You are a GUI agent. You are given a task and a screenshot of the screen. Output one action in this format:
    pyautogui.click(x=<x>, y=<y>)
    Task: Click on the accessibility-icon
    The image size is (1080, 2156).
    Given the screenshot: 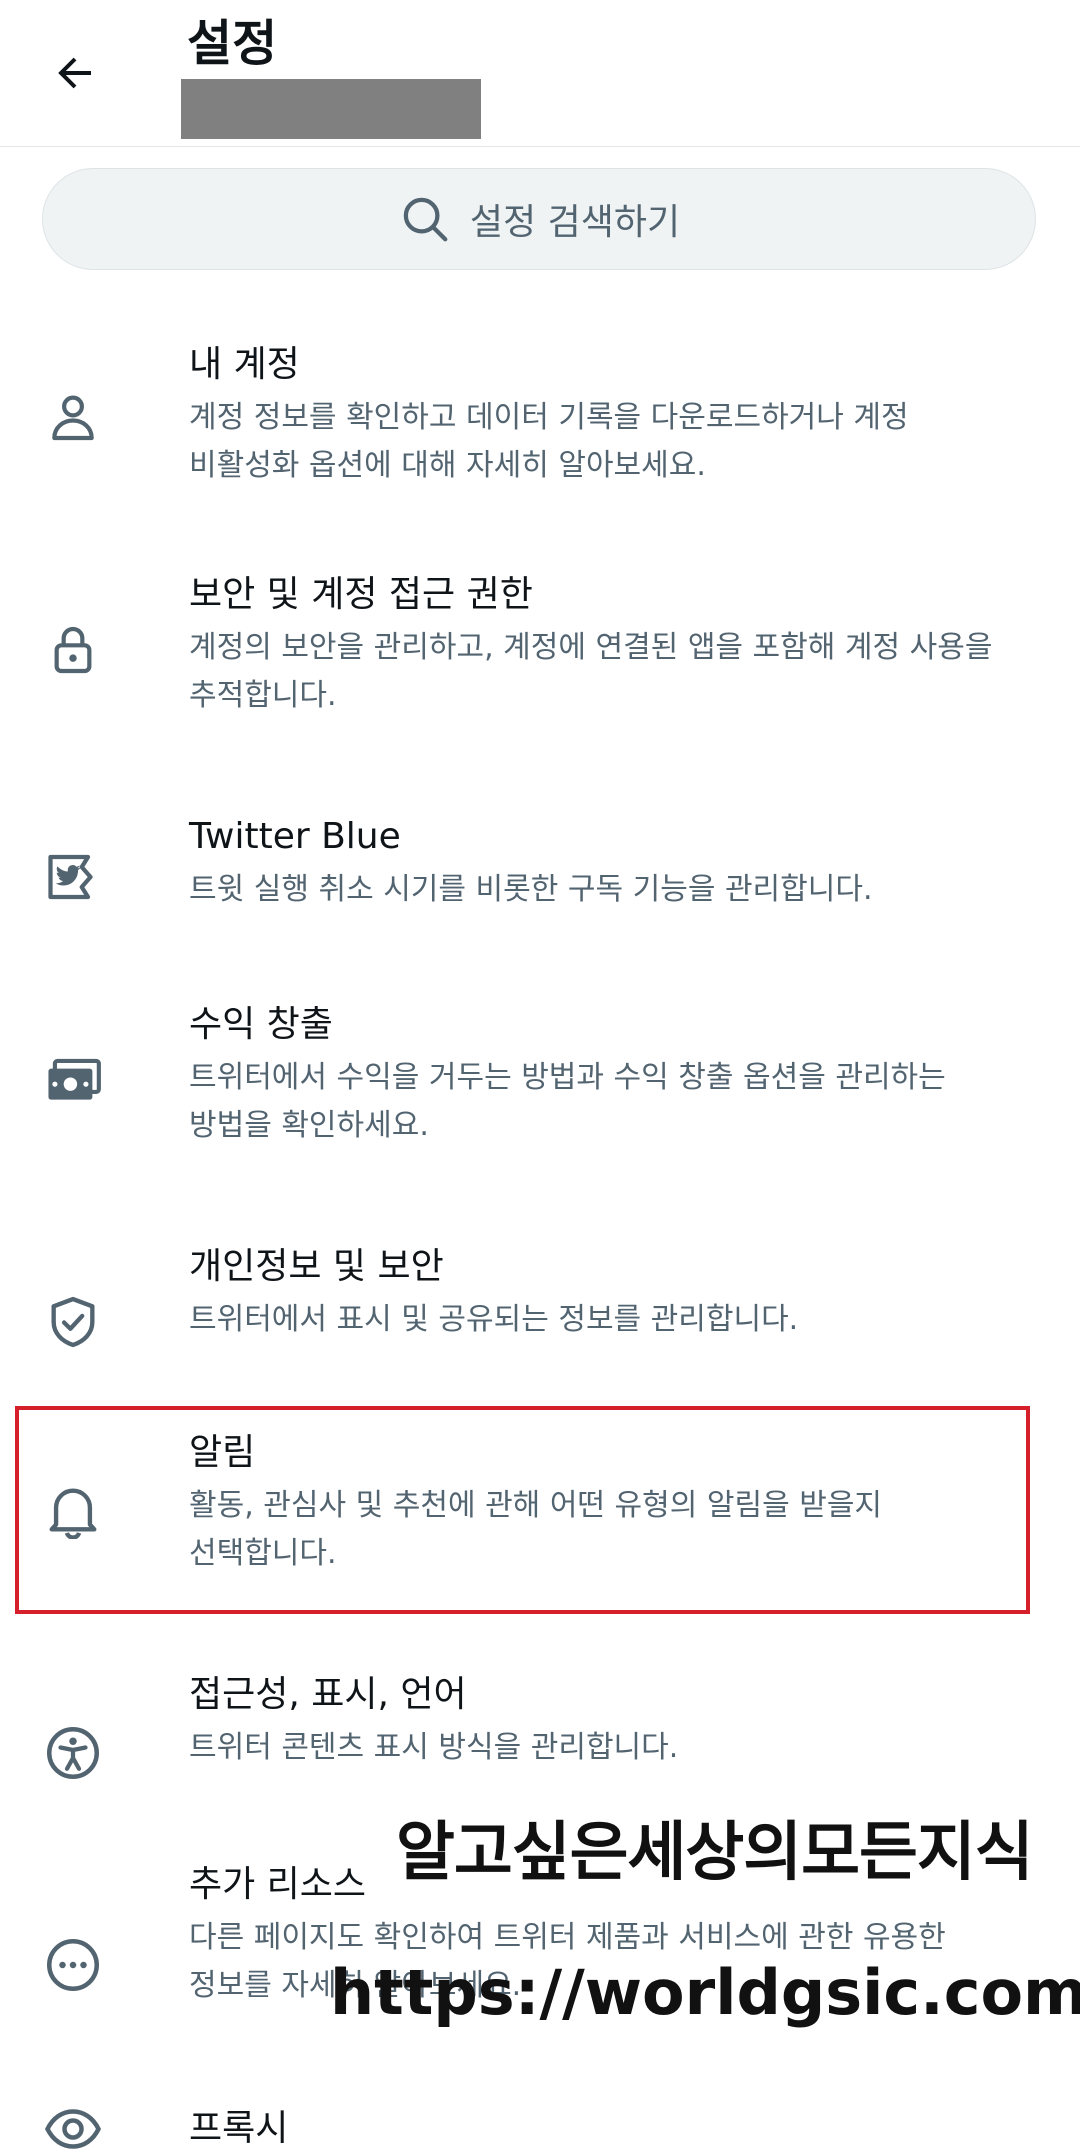 What is the action you would take?
    pyautogui.click(x=73, y=1753)
    